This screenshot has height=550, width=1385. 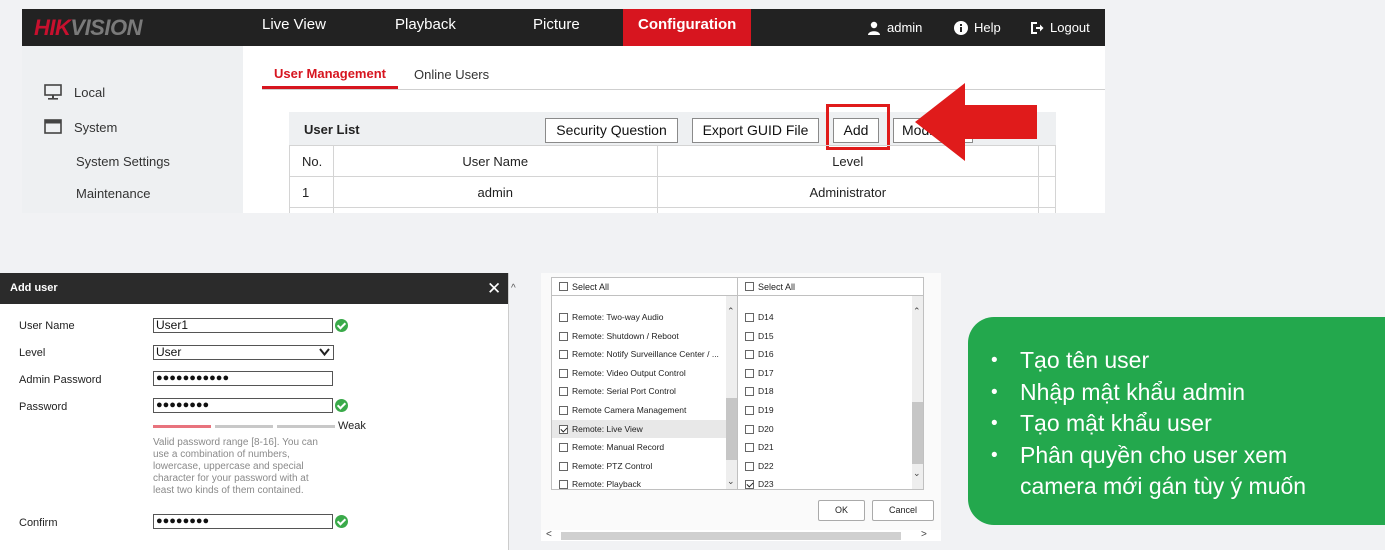 What do you see at coordinates (96, 127) in the screenshot?
I see `sidebar-label: System` at bounding box center [96, 127].